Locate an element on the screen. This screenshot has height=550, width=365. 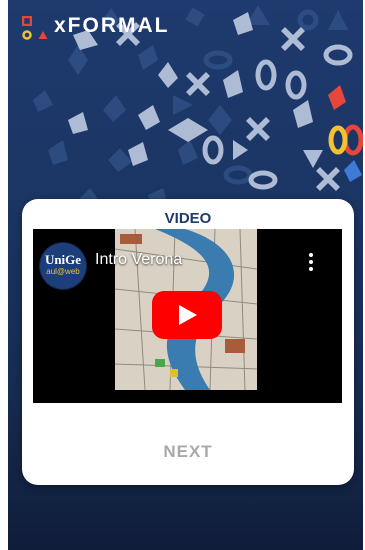
more-vertical-icon is located at coordinates (311, 262).